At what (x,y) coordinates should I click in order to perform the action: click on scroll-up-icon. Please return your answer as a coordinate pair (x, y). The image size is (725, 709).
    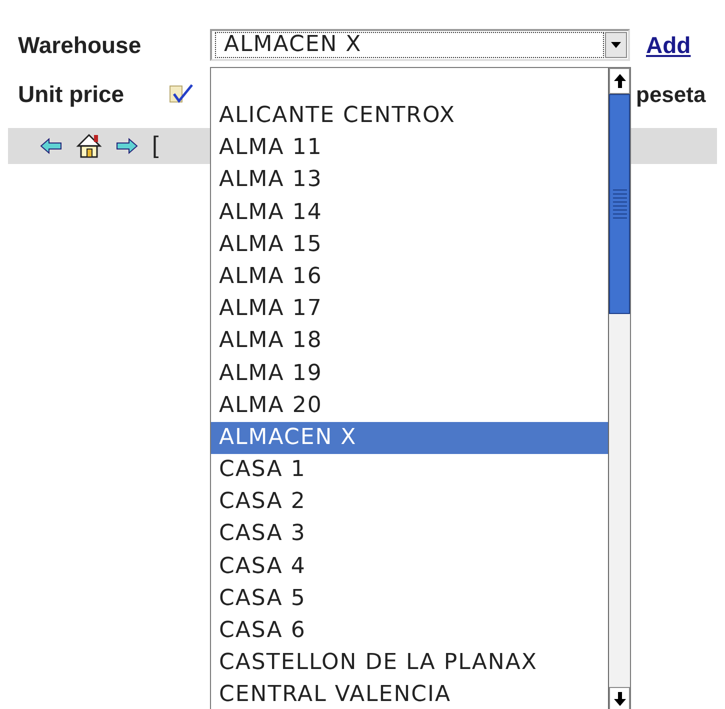
    Looking at the image, I should click on (619, 81).